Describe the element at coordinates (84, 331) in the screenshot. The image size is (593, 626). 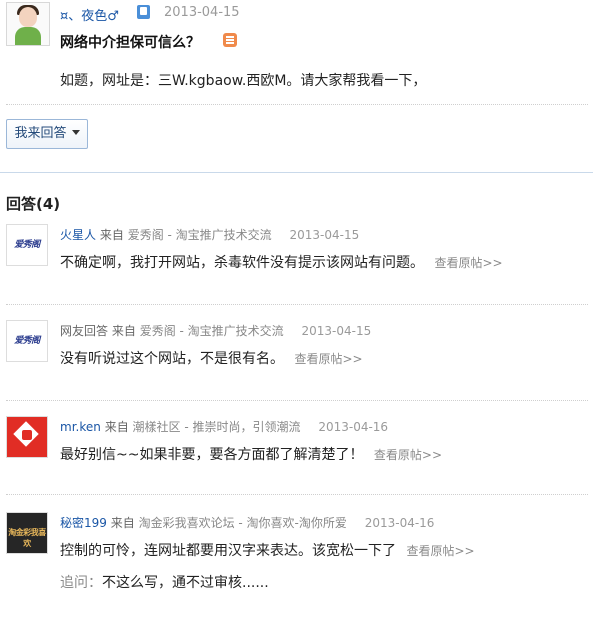
I see `answerer-name: 网友回答` at that location.